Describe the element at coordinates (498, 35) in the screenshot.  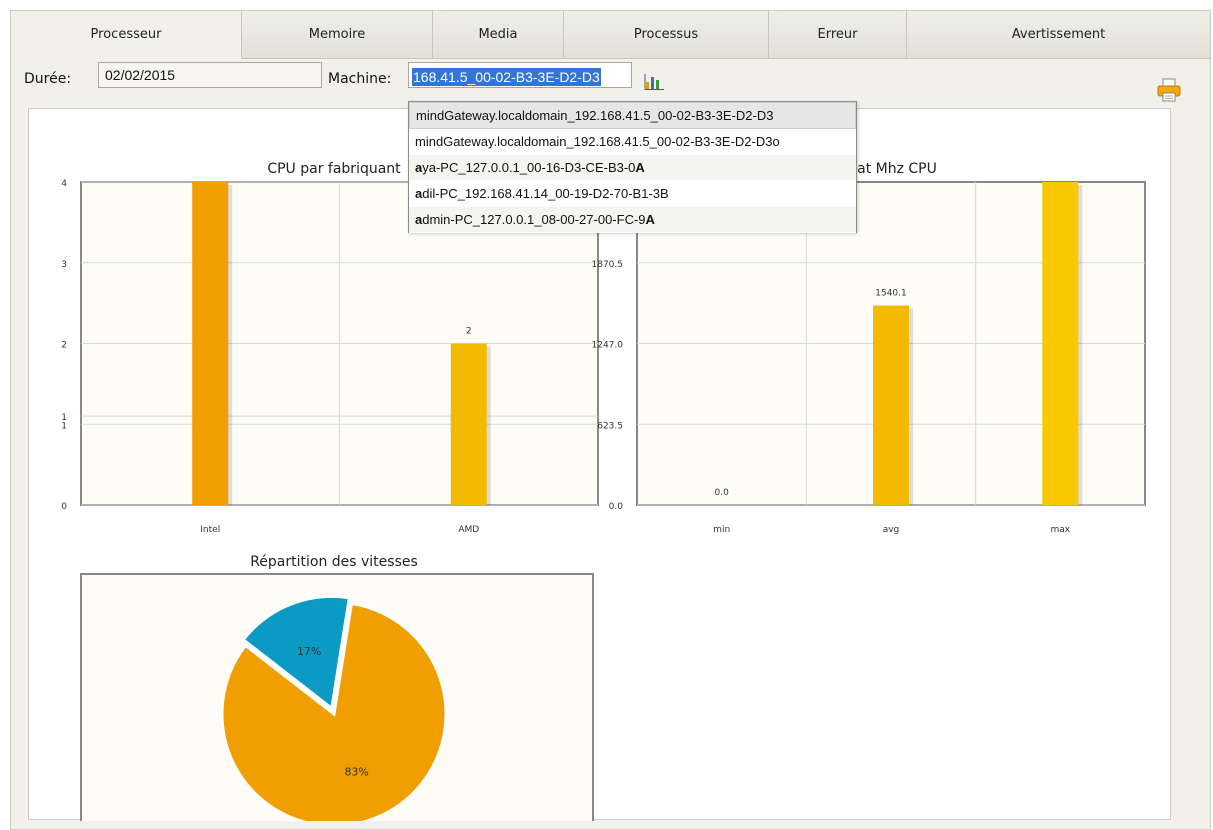
I see `tab-media: Media` at that location.